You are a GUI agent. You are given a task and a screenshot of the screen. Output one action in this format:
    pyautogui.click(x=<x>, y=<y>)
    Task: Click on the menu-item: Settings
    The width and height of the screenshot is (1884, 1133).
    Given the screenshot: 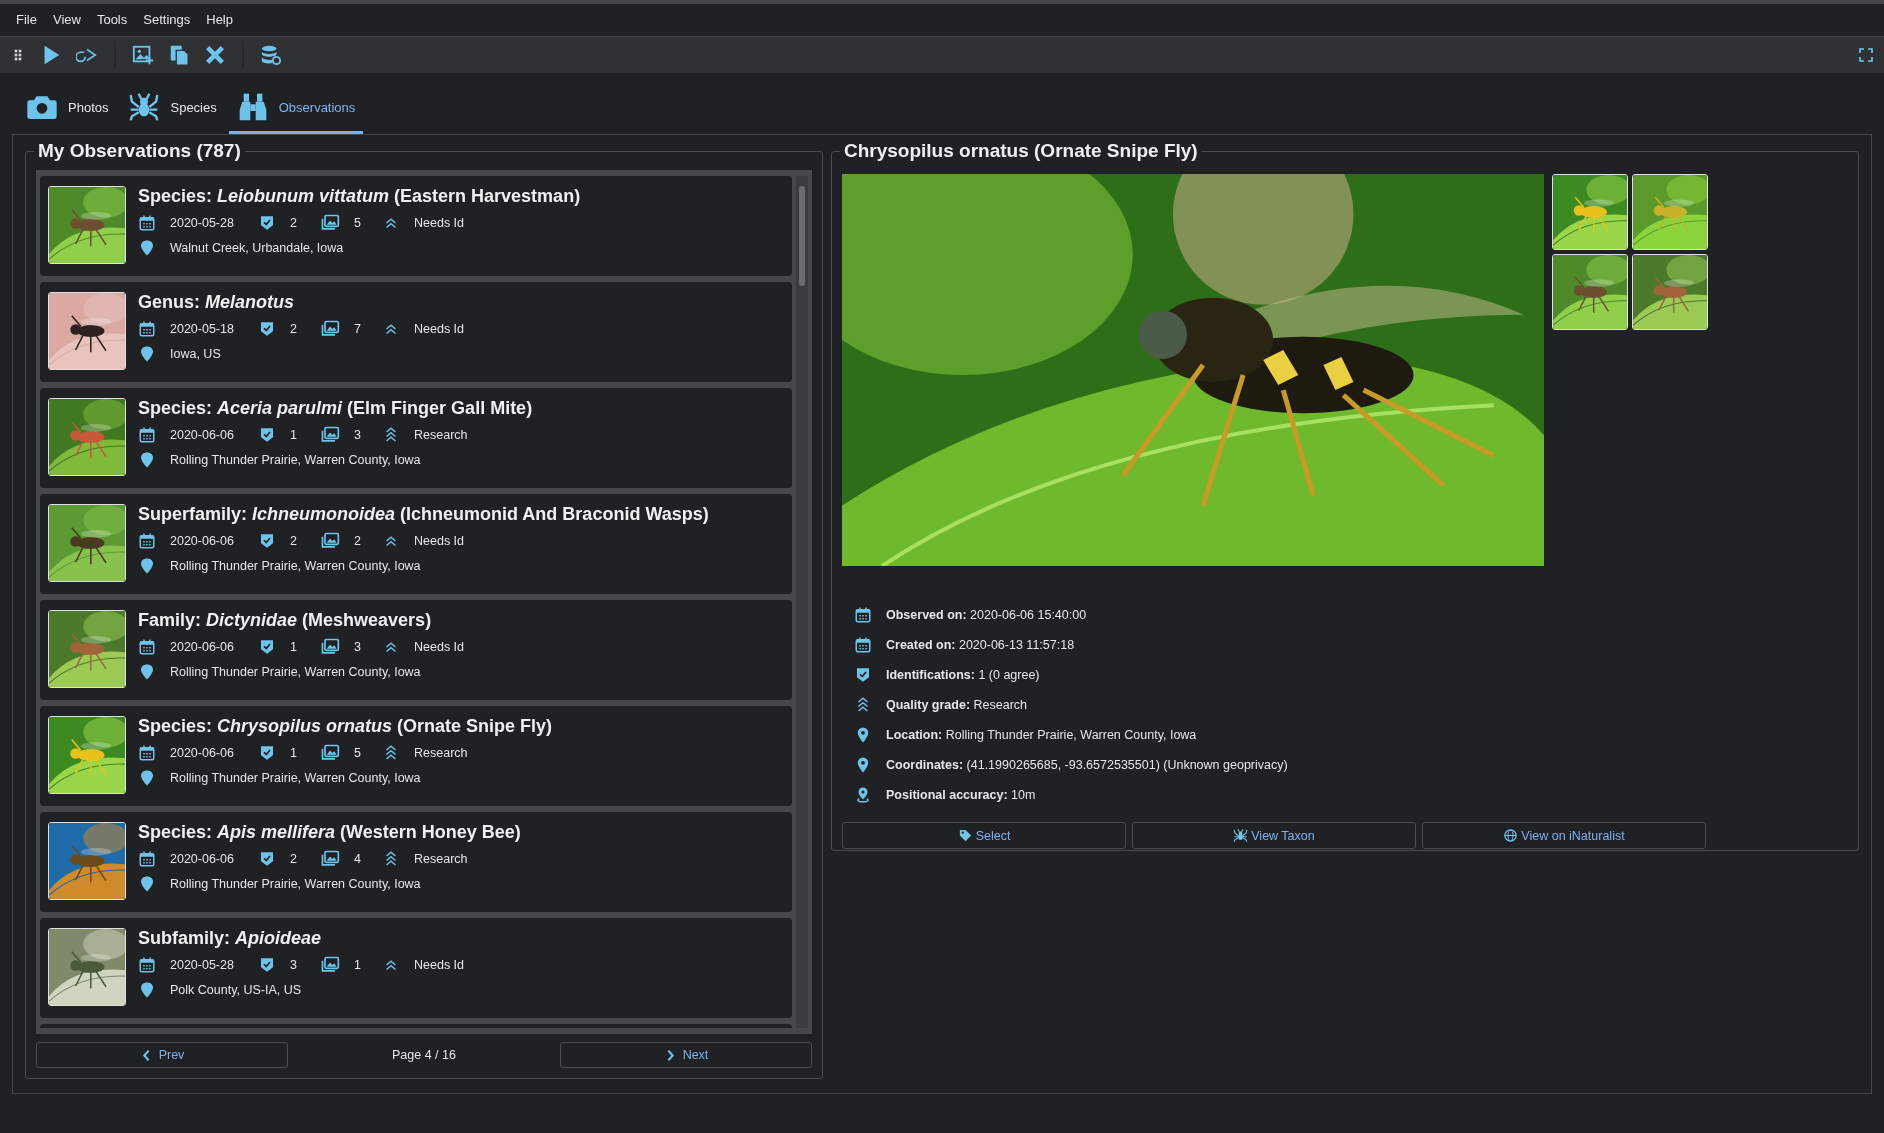 What is the action you would take?
    pyautogui.click(x=167, y=23)
    